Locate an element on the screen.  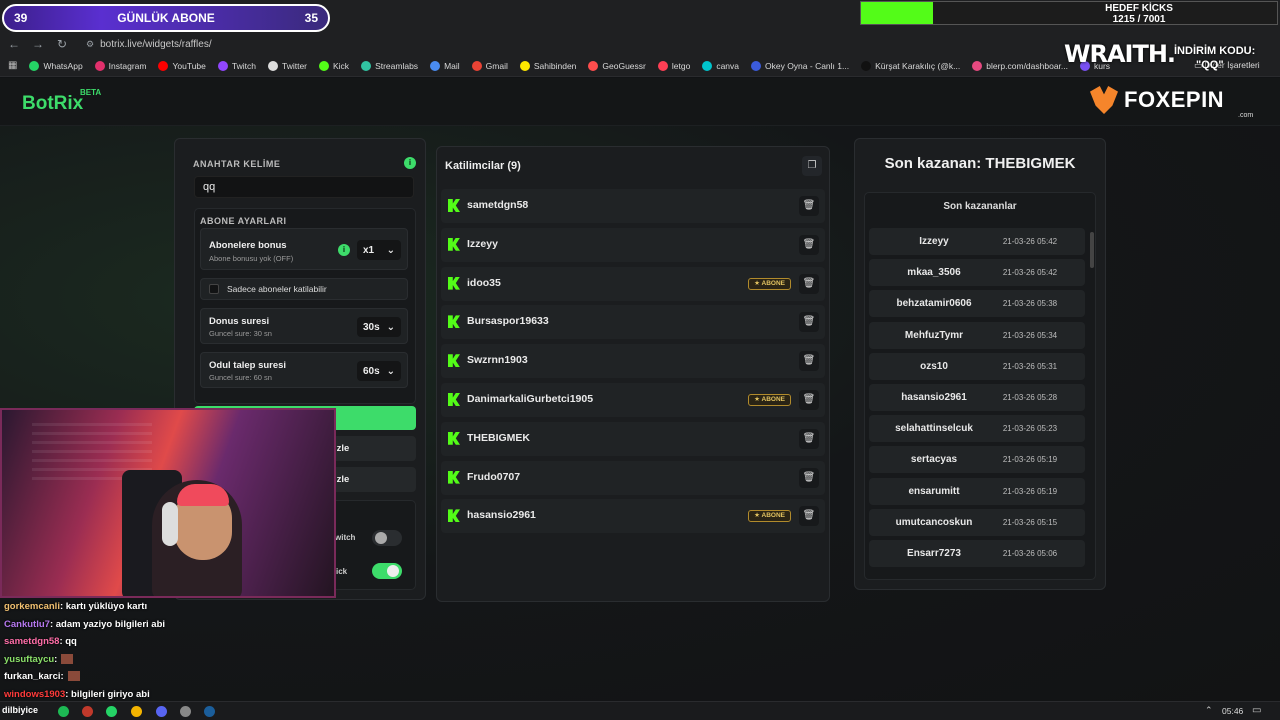
app-icon is located at coordinates (87, 711).